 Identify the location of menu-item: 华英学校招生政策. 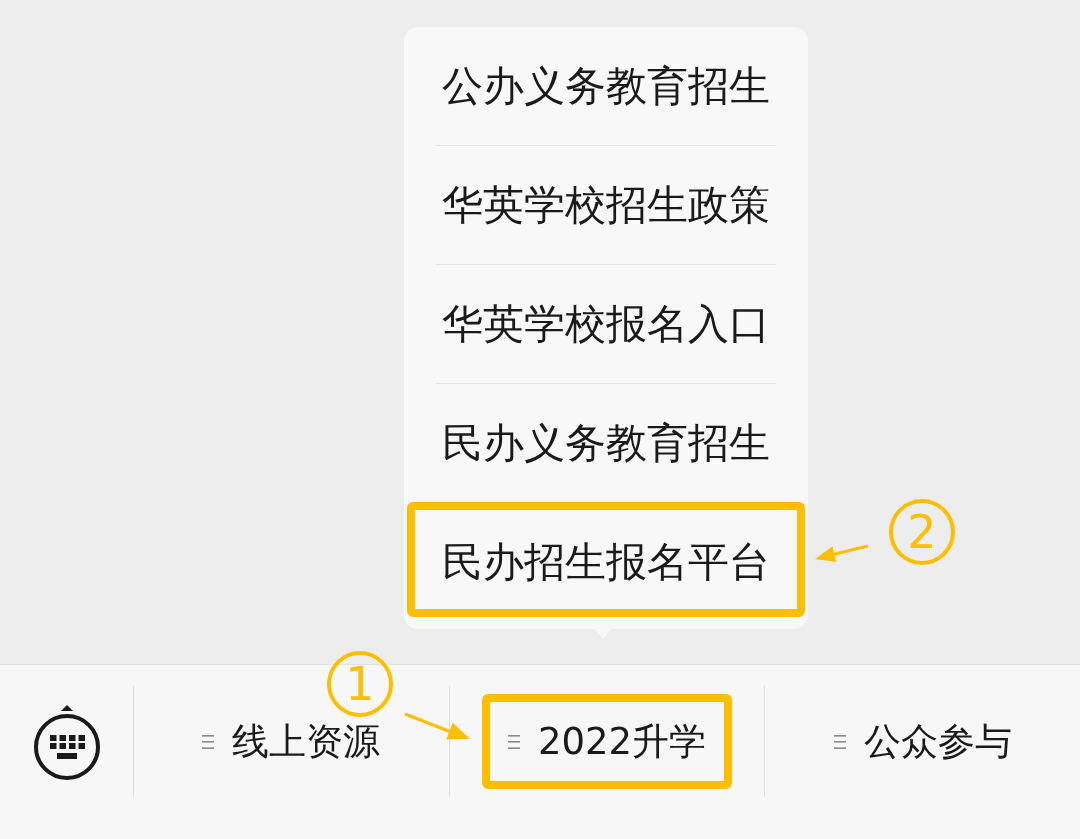
(606, 205).